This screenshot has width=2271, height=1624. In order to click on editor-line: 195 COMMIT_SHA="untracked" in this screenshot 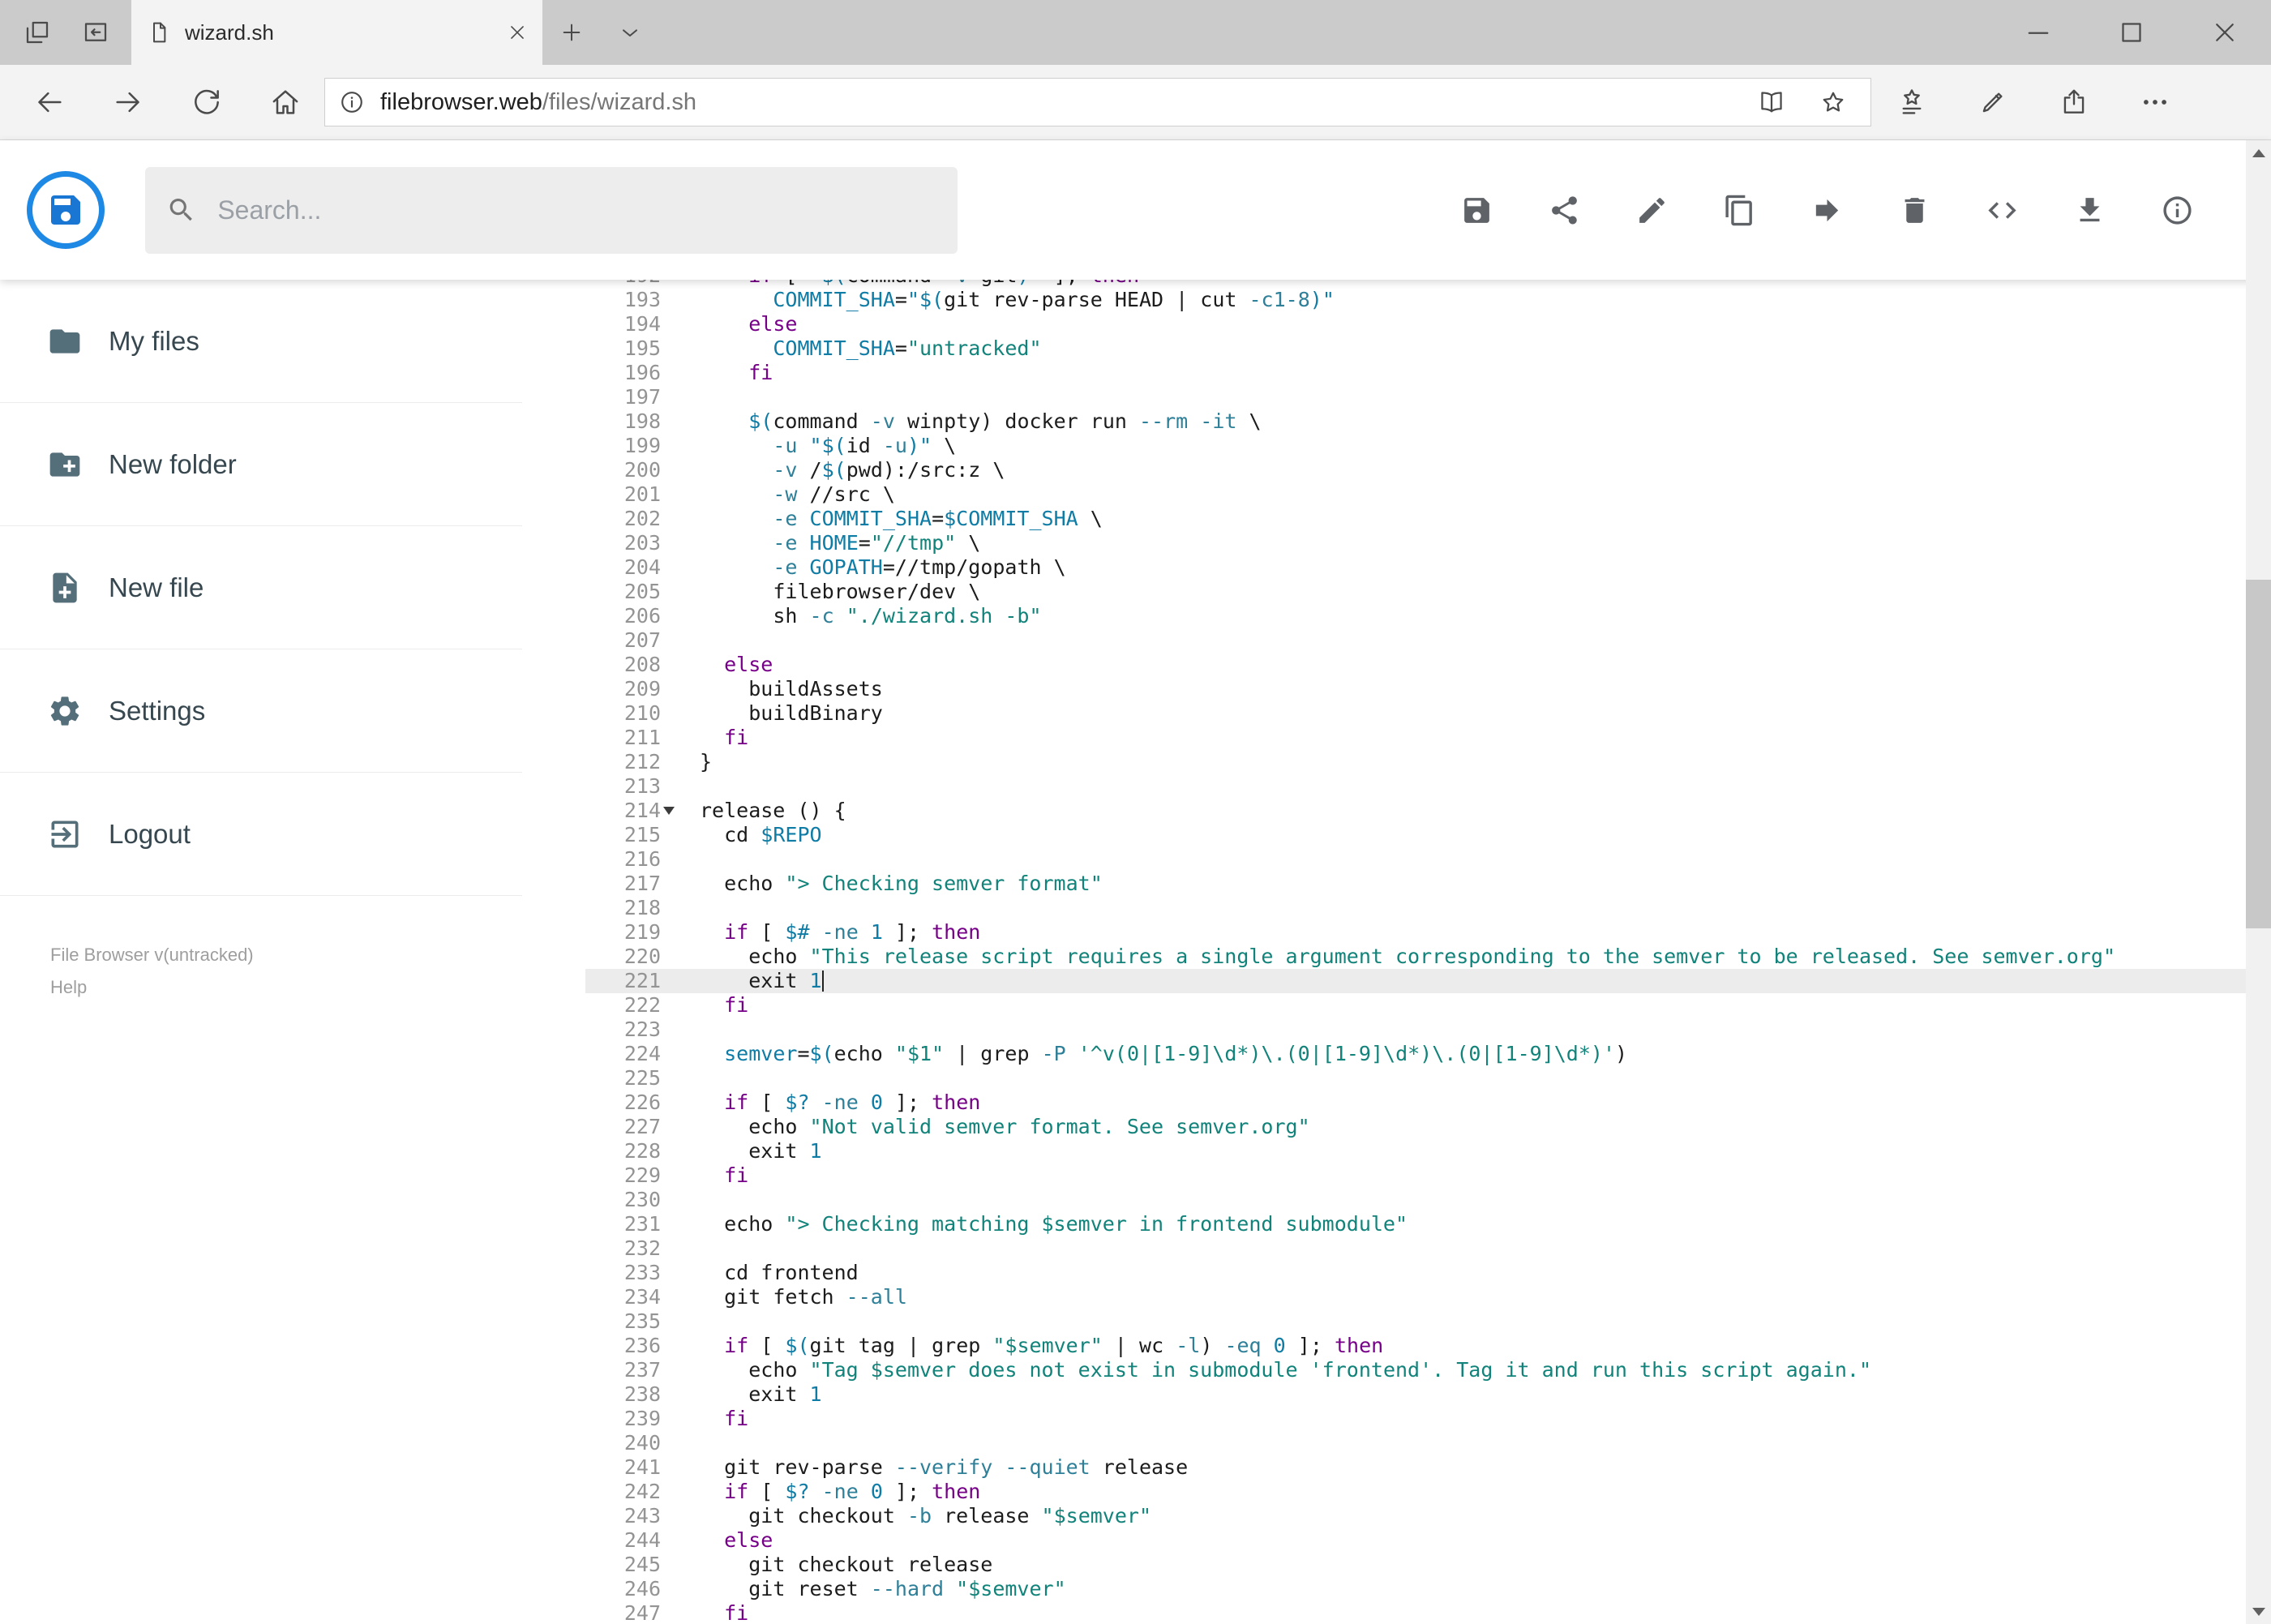, I will do `click(1416, 349)`.